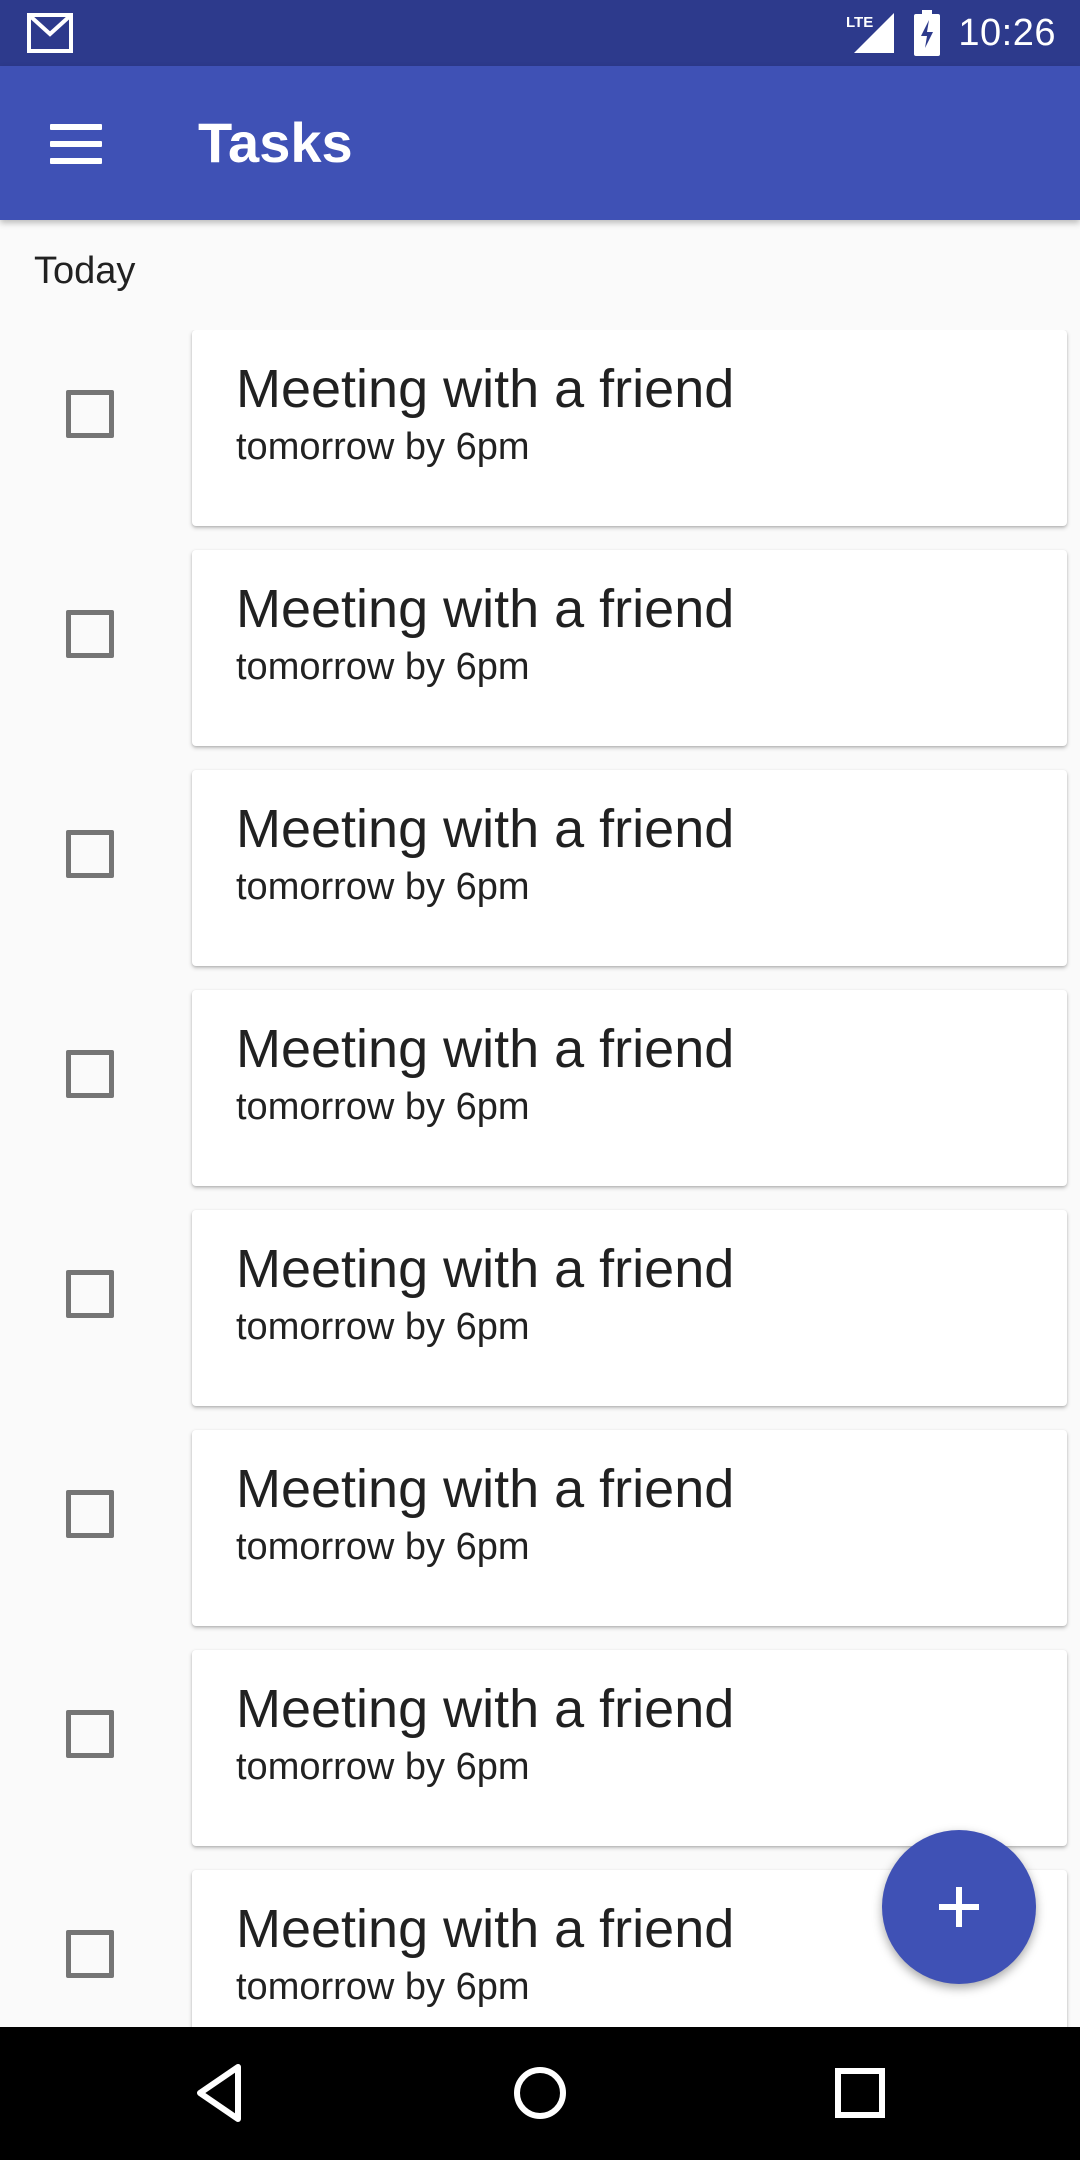  What do you see at coordinates (870, 33) in the screenshot?
I see `signal-icon: LTE` at bounding box center [870, 33].